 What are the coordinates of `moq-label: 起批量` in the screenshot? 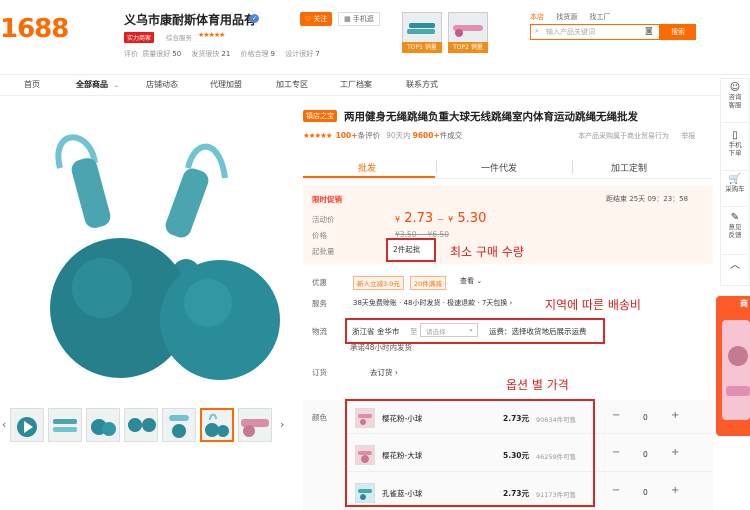 It's located at (323, 251).